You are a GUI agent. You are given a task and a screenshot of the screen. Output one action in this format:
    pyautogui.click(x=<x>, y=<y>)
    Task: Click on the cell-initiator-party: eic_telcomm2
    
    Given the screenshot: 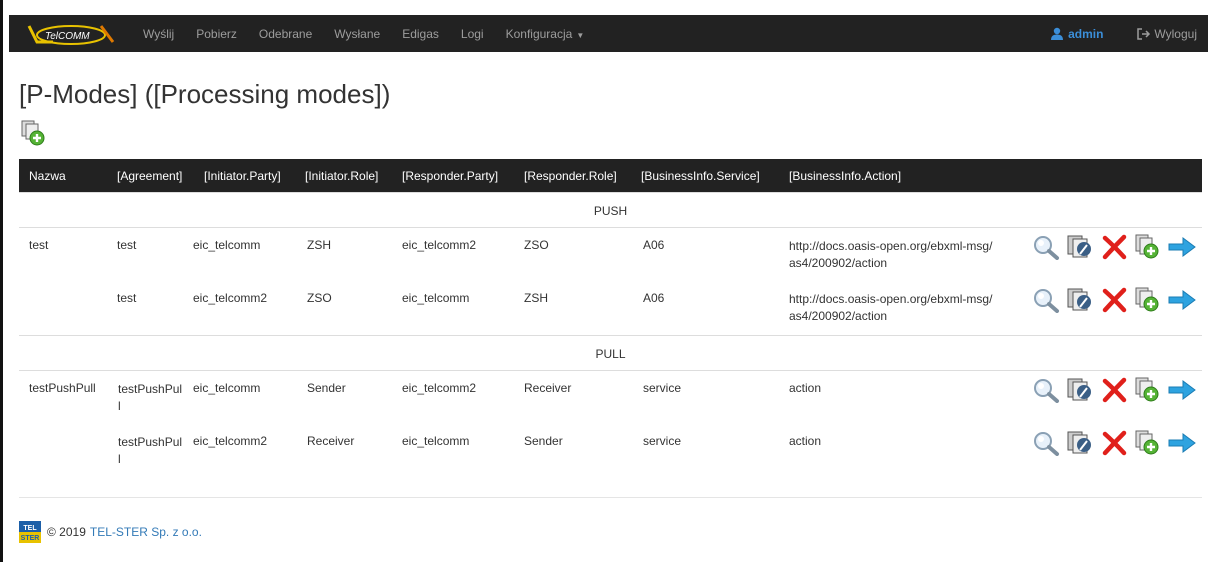 What is the action you would take?
    pyautogui.click(x=230, y=441)
    